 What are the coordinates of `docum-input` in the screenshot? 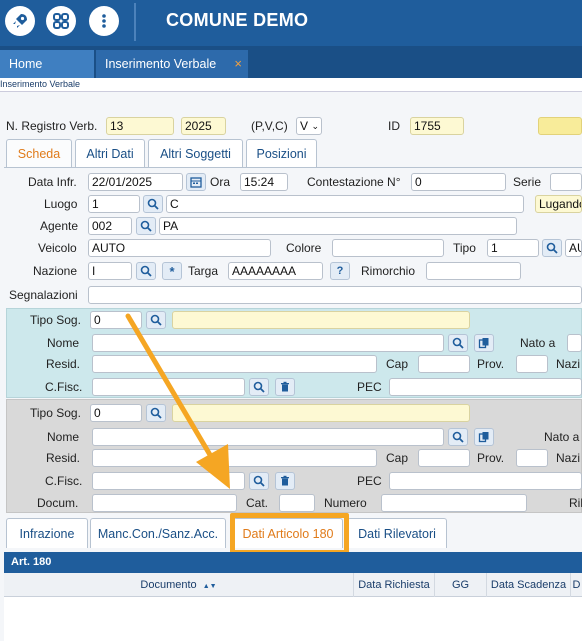 It's located at (164, 503).